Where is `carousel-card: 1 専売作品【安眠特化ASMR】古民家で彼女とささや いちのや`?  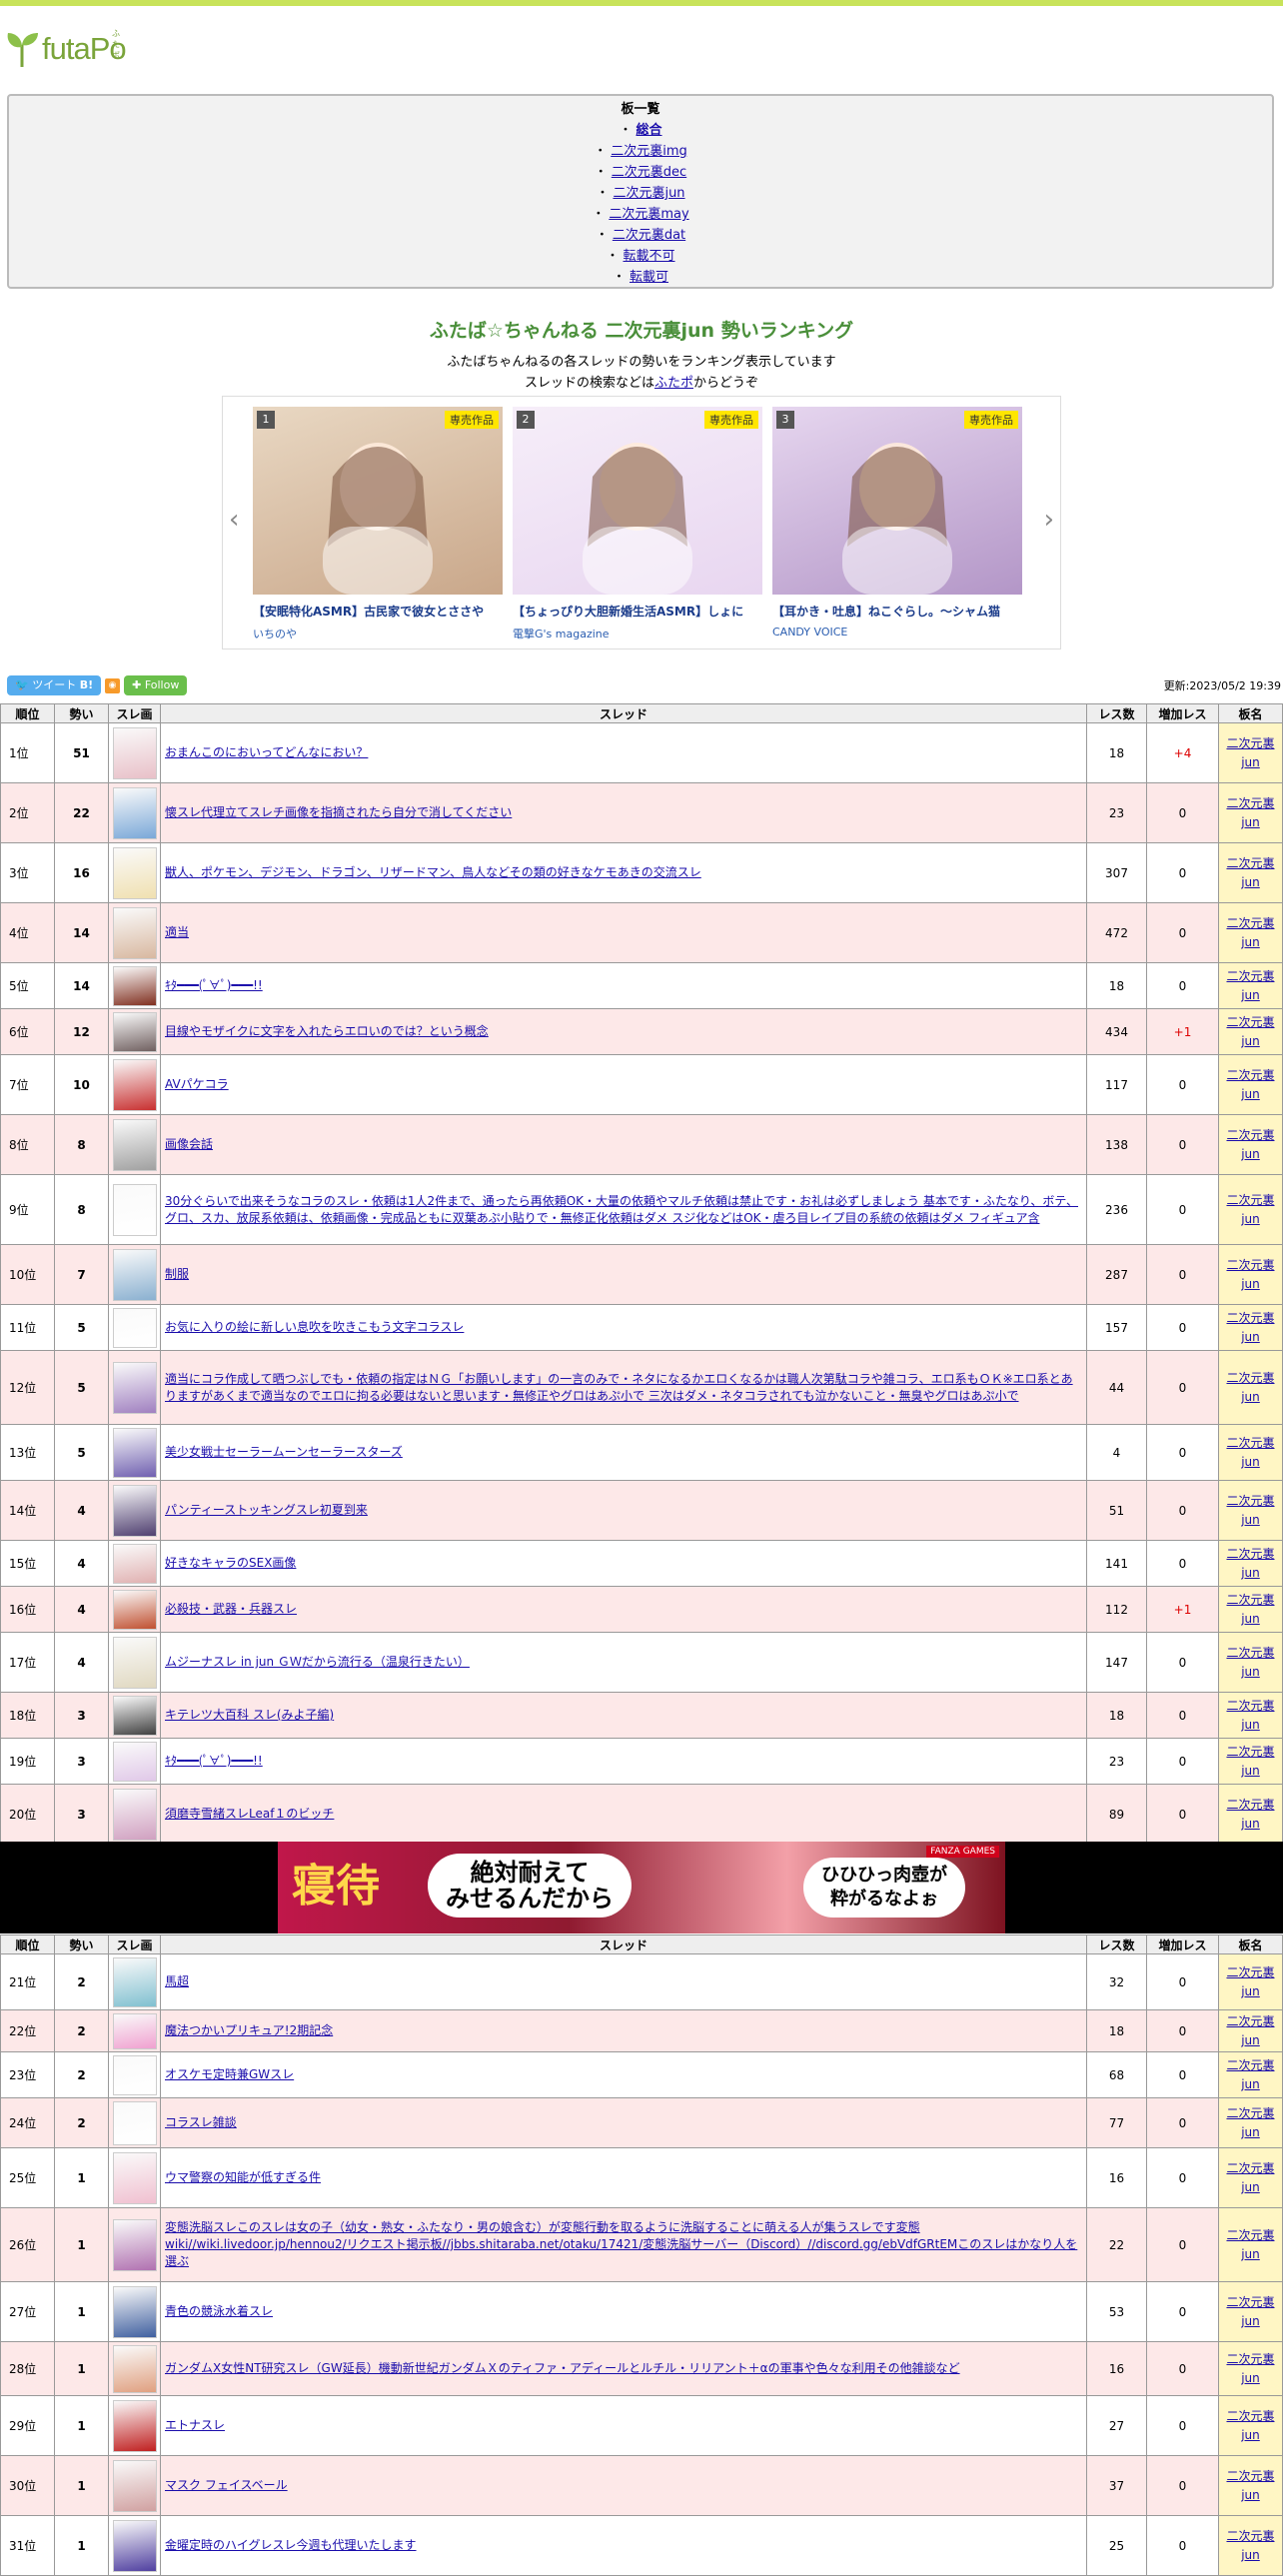
carousel-card: 1 専売作品【安眠特化ASMR】古民家で彼女とささや いちのや is located at coordinates (378, 524).